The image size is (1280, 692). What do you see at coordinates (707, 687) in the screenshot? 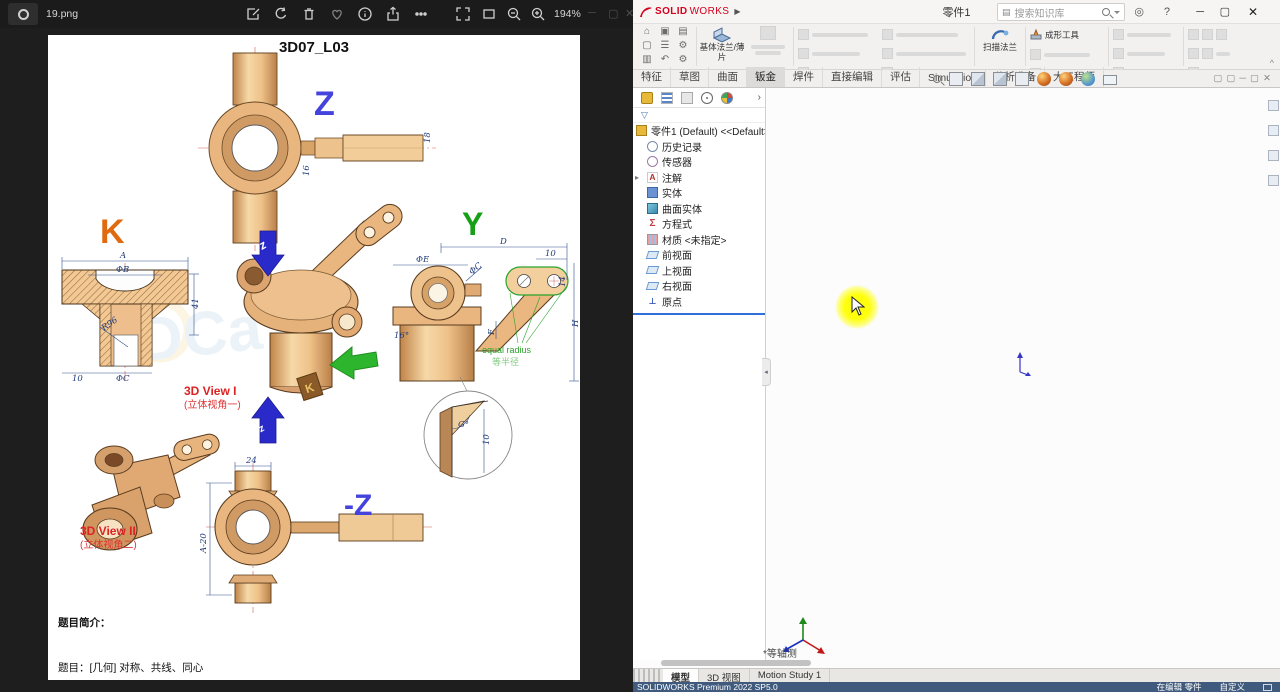
I see `status-version: SOLIDWORKS Premium 2022 SP5.0` at bounding box center [707, 687].